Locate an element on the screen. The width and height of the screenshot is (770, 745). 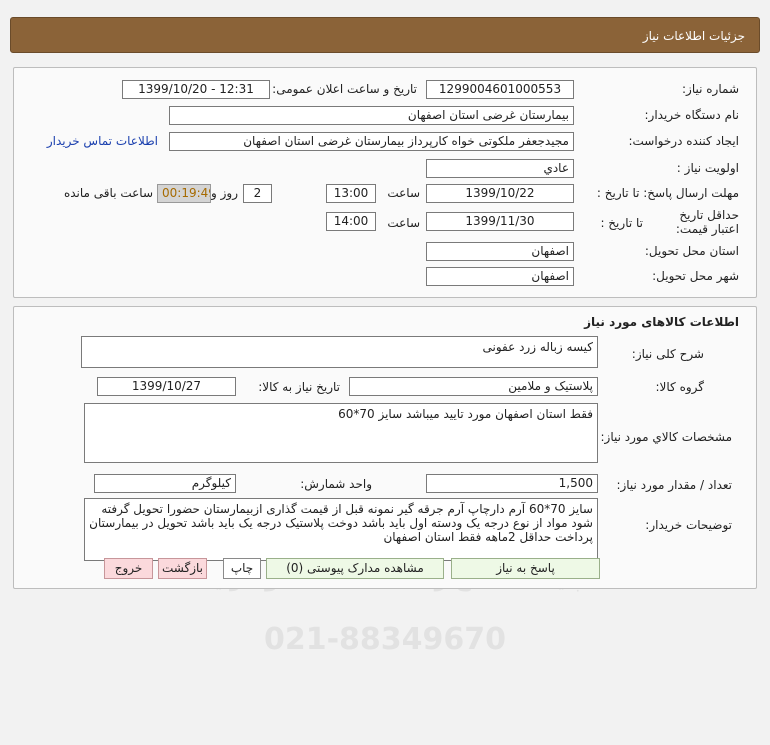
city-label: شهر محل تحویل: is located at coordinates (695, 276).